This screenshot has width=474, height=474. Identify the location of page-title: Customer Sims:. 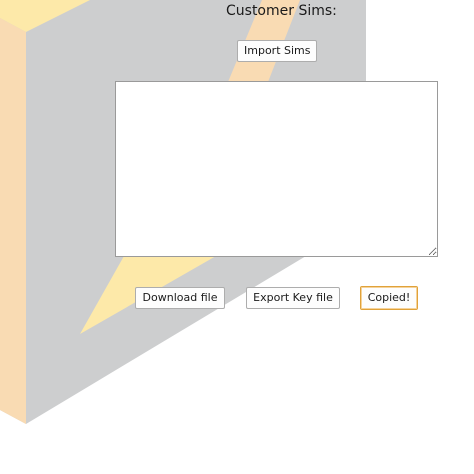
(281, 11).